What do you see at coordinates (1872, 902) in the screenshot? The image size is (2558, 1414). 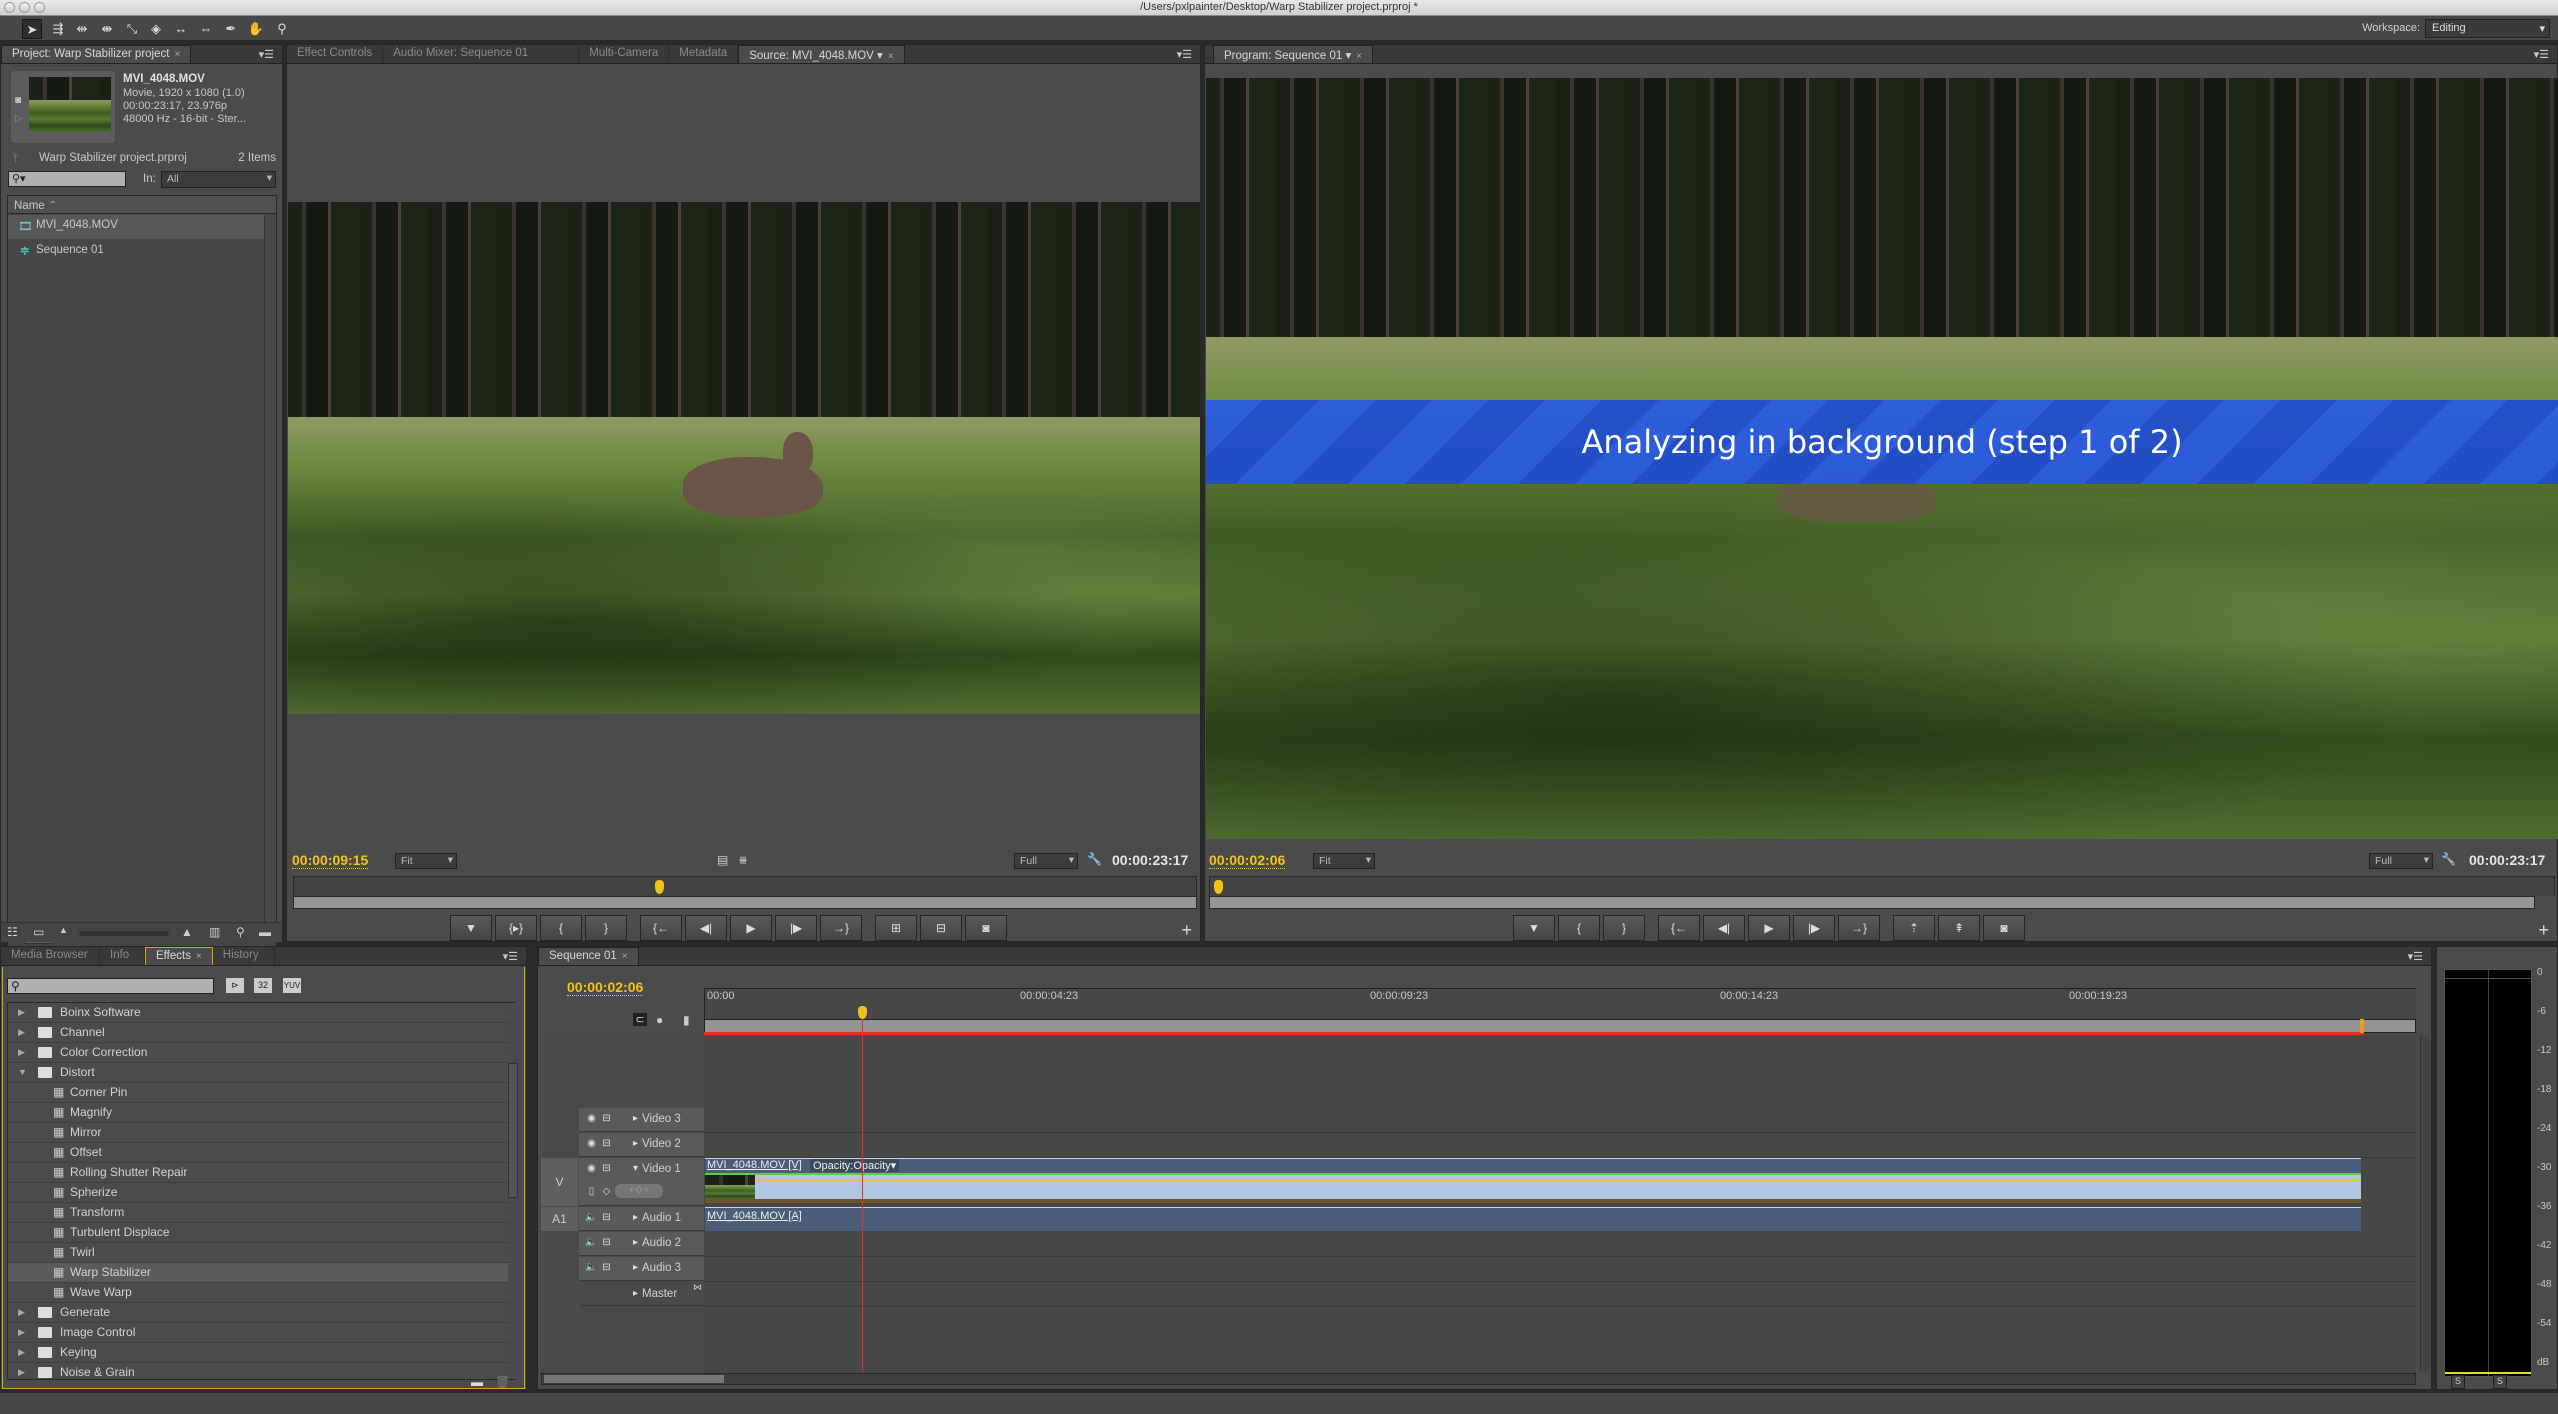 I see `program-zoom-scrollbar` at bounding box center [1872, 902].